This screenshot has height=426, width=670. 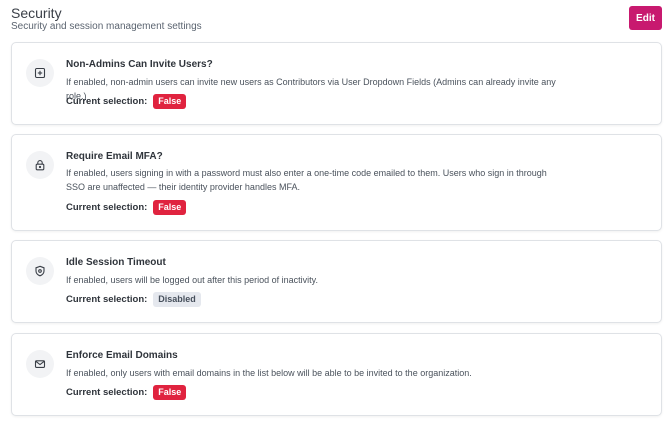 I want to click on page-title: Security, so click(x=36, y=13).